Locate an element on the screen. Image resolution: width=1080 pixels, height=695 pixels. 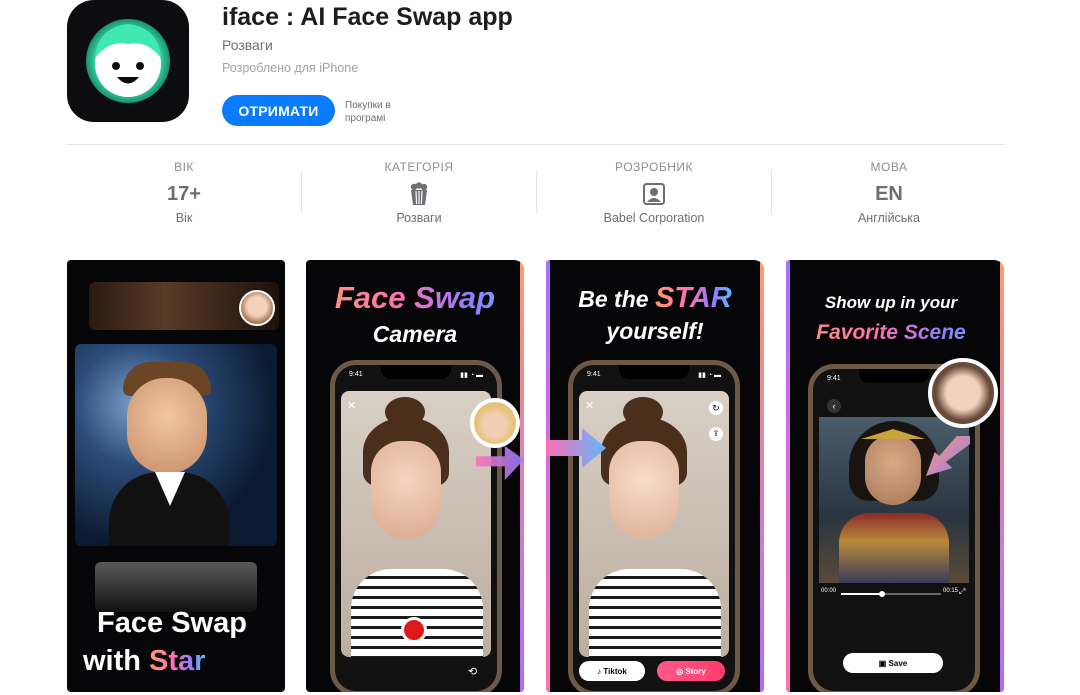
save-button: ▣ Save is located at coordinates (893, 663).